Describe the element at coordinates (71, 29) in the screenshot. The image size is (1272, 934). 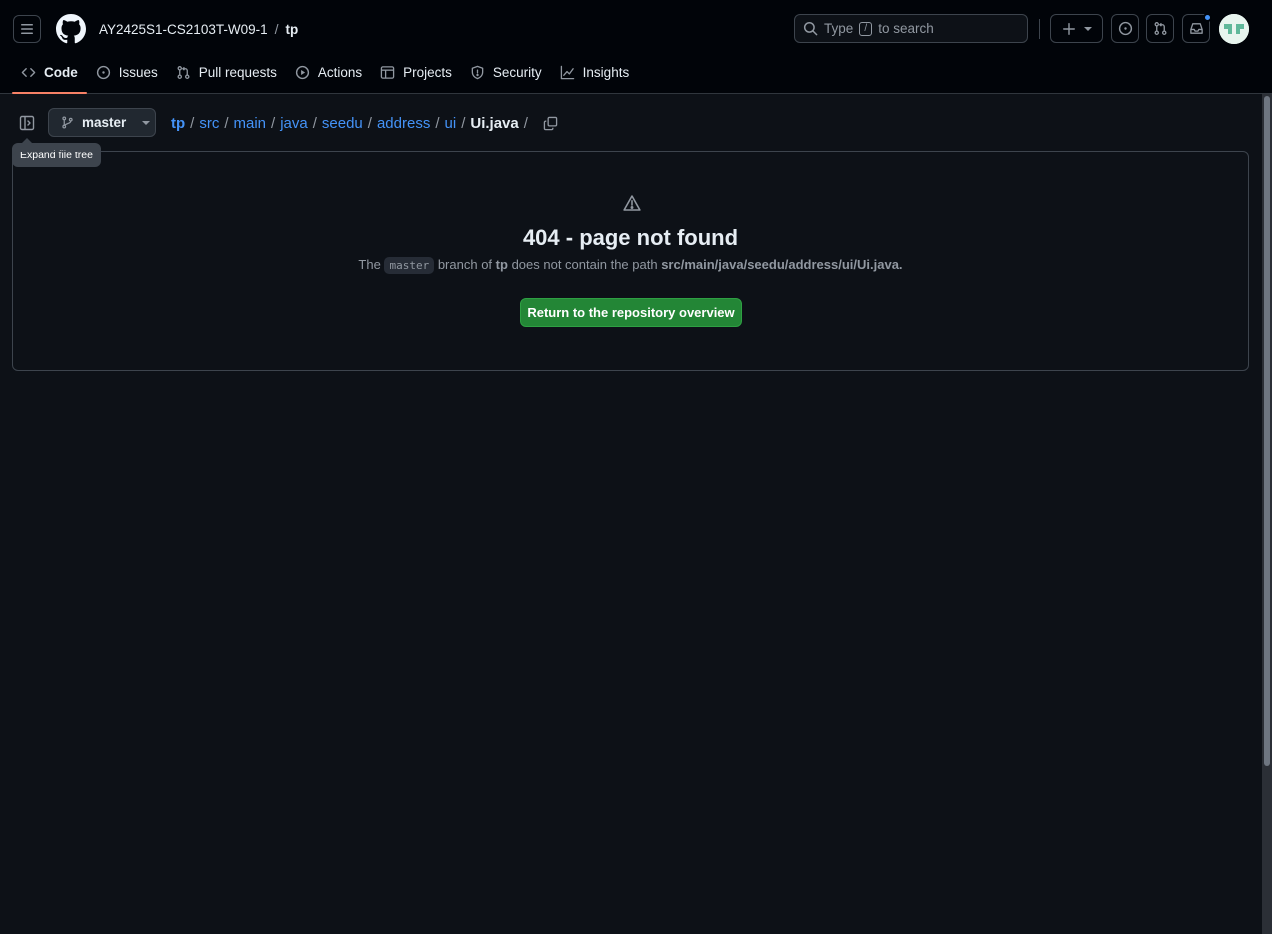
I see `github-logo-icon` at that location.